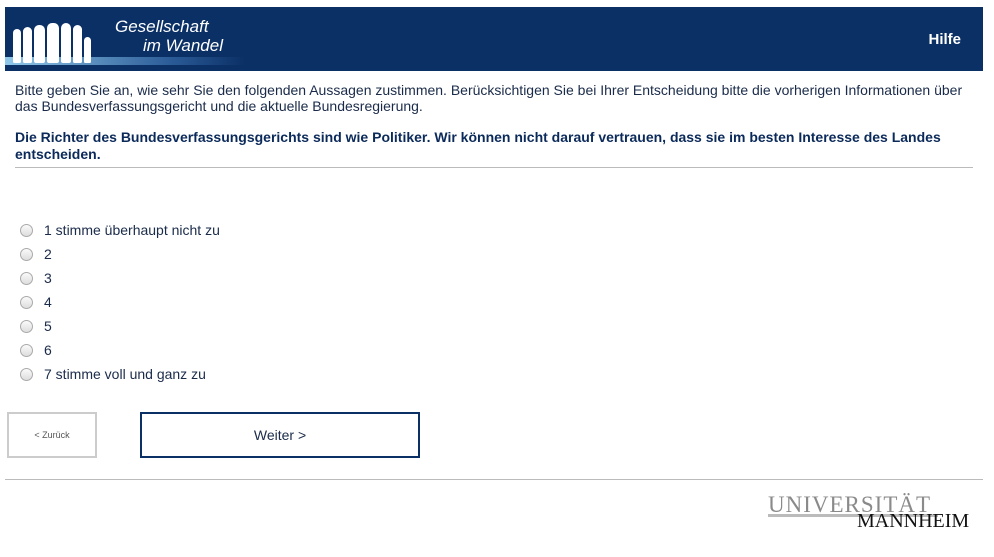 This screenshot has height=557, width=994. What do you see at coordinates (48, 254) in the screenshot?
I see `option-label: 2` at bounding box center [48, 254].